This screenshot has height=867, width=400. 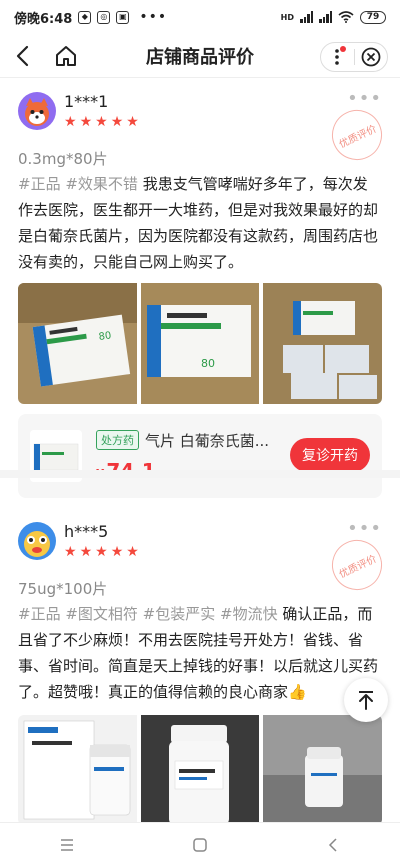 I want to click on system-navigation-bar, so click(x=200, y=844).